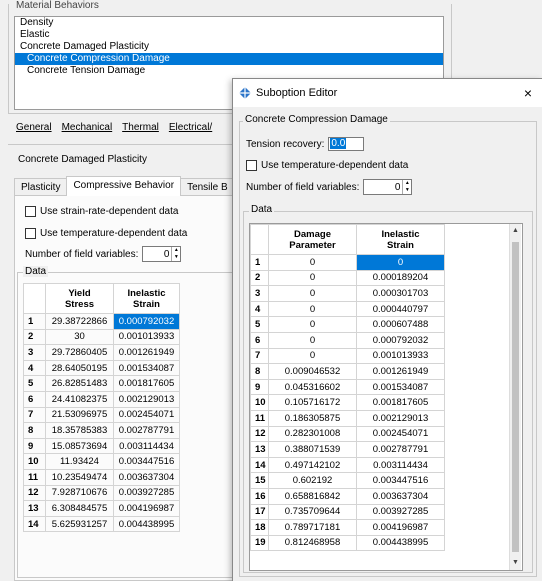  Describe the element at coordinates (140, 127) in the screenshot. I see `menu-thermal: Thermal` at that location.